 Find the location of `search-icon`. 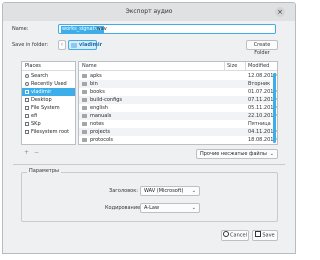

search-icon is located at coordinates (27, 75).